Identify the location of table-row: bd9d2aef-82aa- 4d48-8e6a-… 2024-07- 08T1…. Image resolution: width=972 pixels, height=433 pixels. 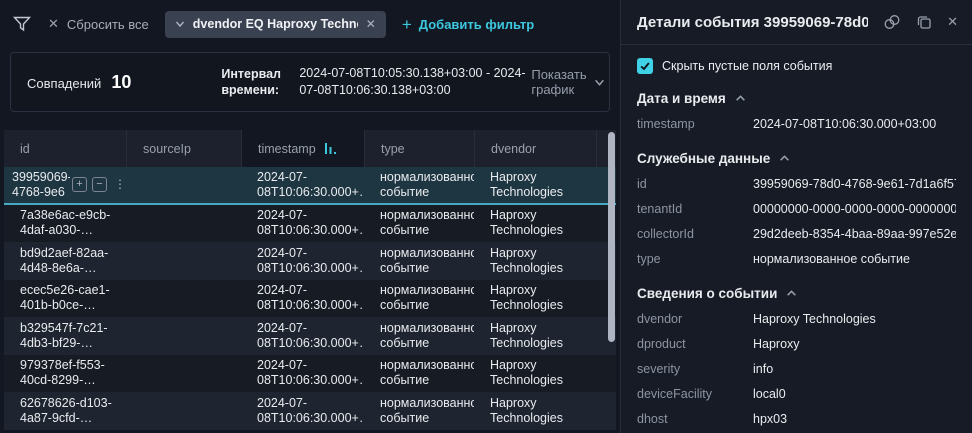
(310, 261).